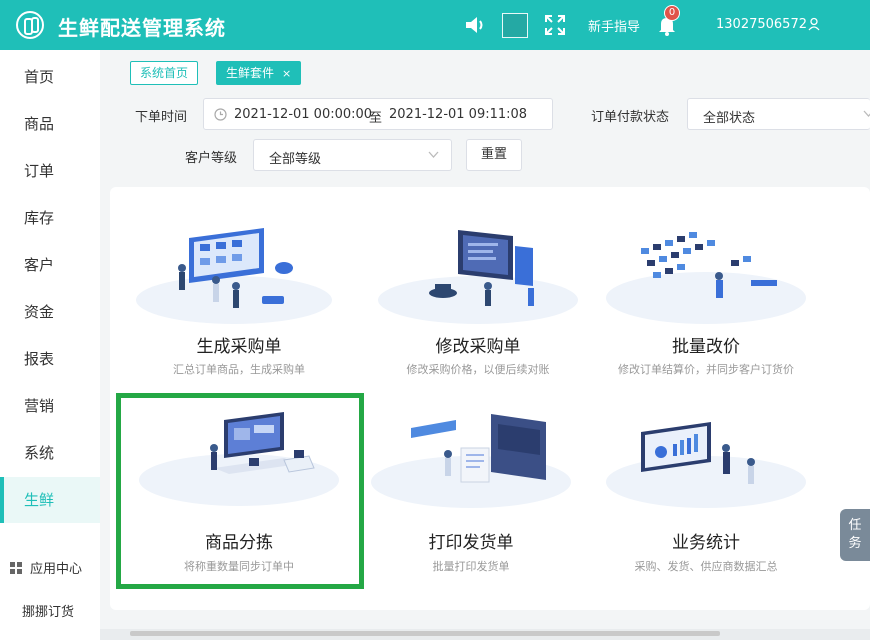  I want to click on date-start-value: 2021-12-01 00:00:00, so click(303, 114).